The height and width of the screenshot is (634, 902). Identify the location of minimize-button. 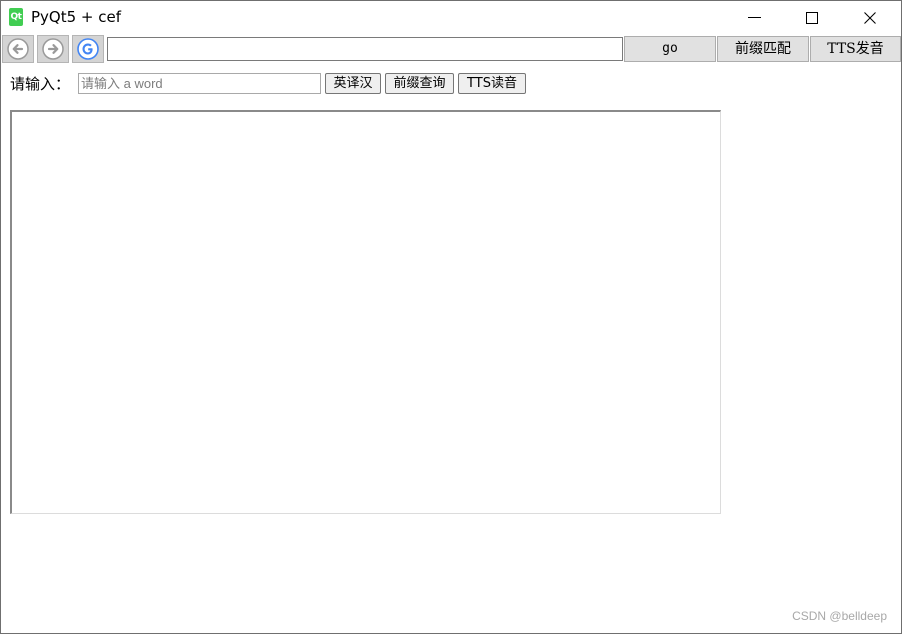
(754, 17).